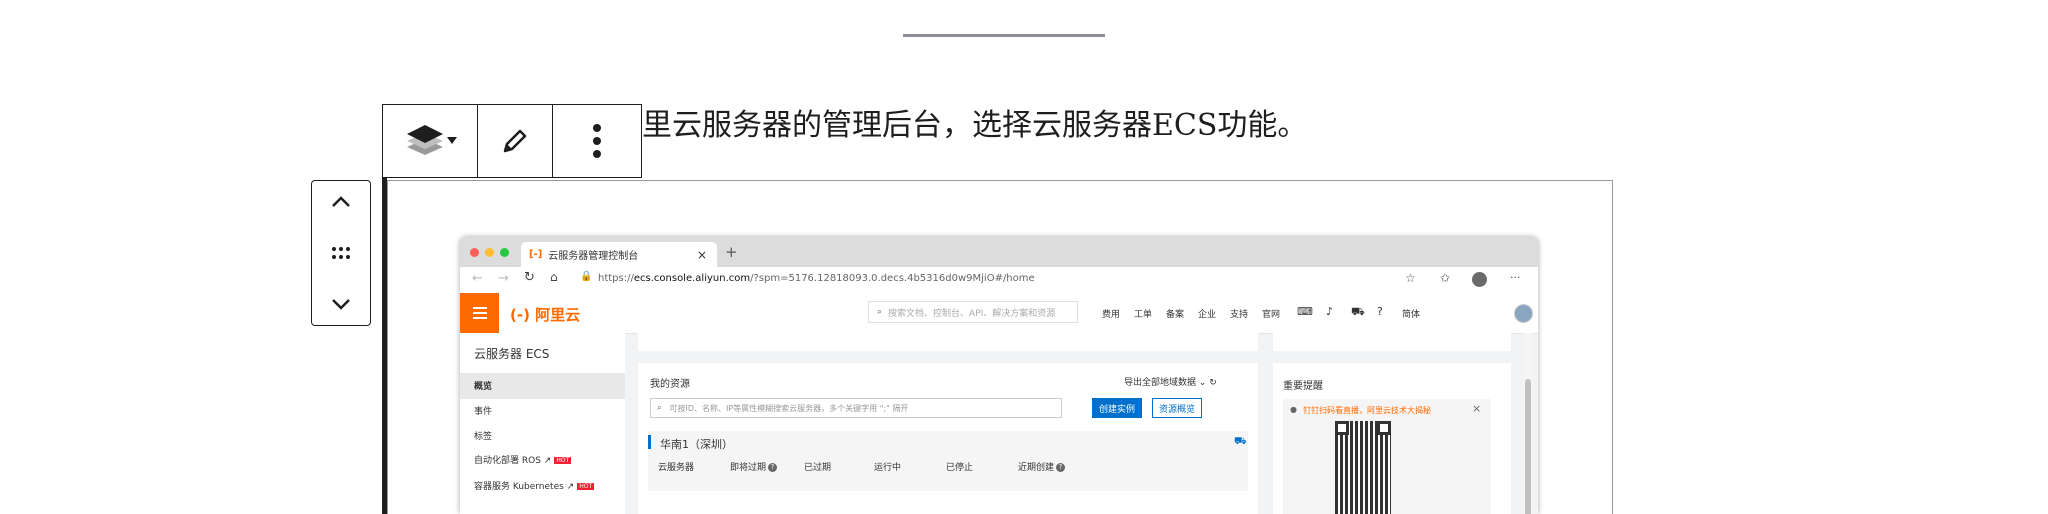 The height and width of the screenshot is (514, 2048). What do you see at coordinates (1271, 315) in the screenshot?
I see `nav-official: 官网` at bounding box center [1271, 315].